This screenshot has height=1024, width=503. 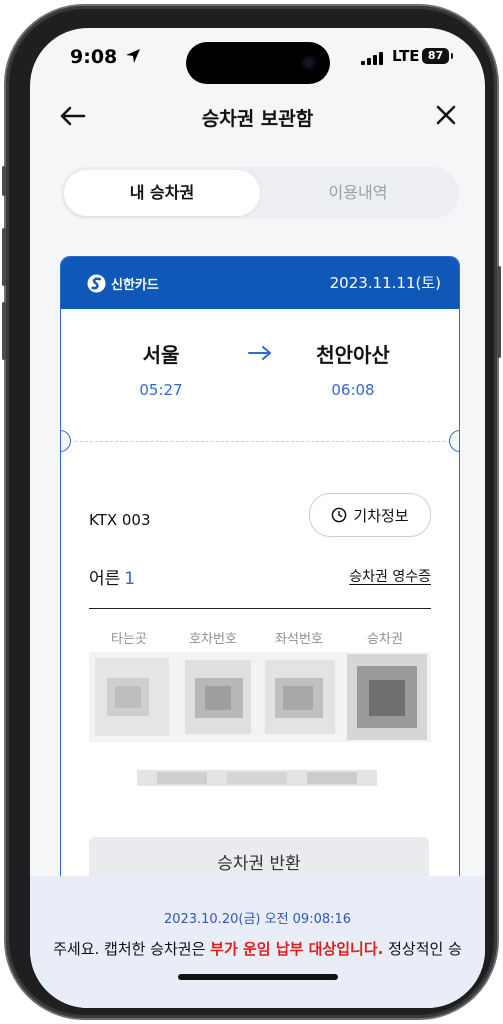 What do you see at coordinates (259, 353) in the screenshot?
I see `route-arrow-icon` at bounding box center [259, 353].